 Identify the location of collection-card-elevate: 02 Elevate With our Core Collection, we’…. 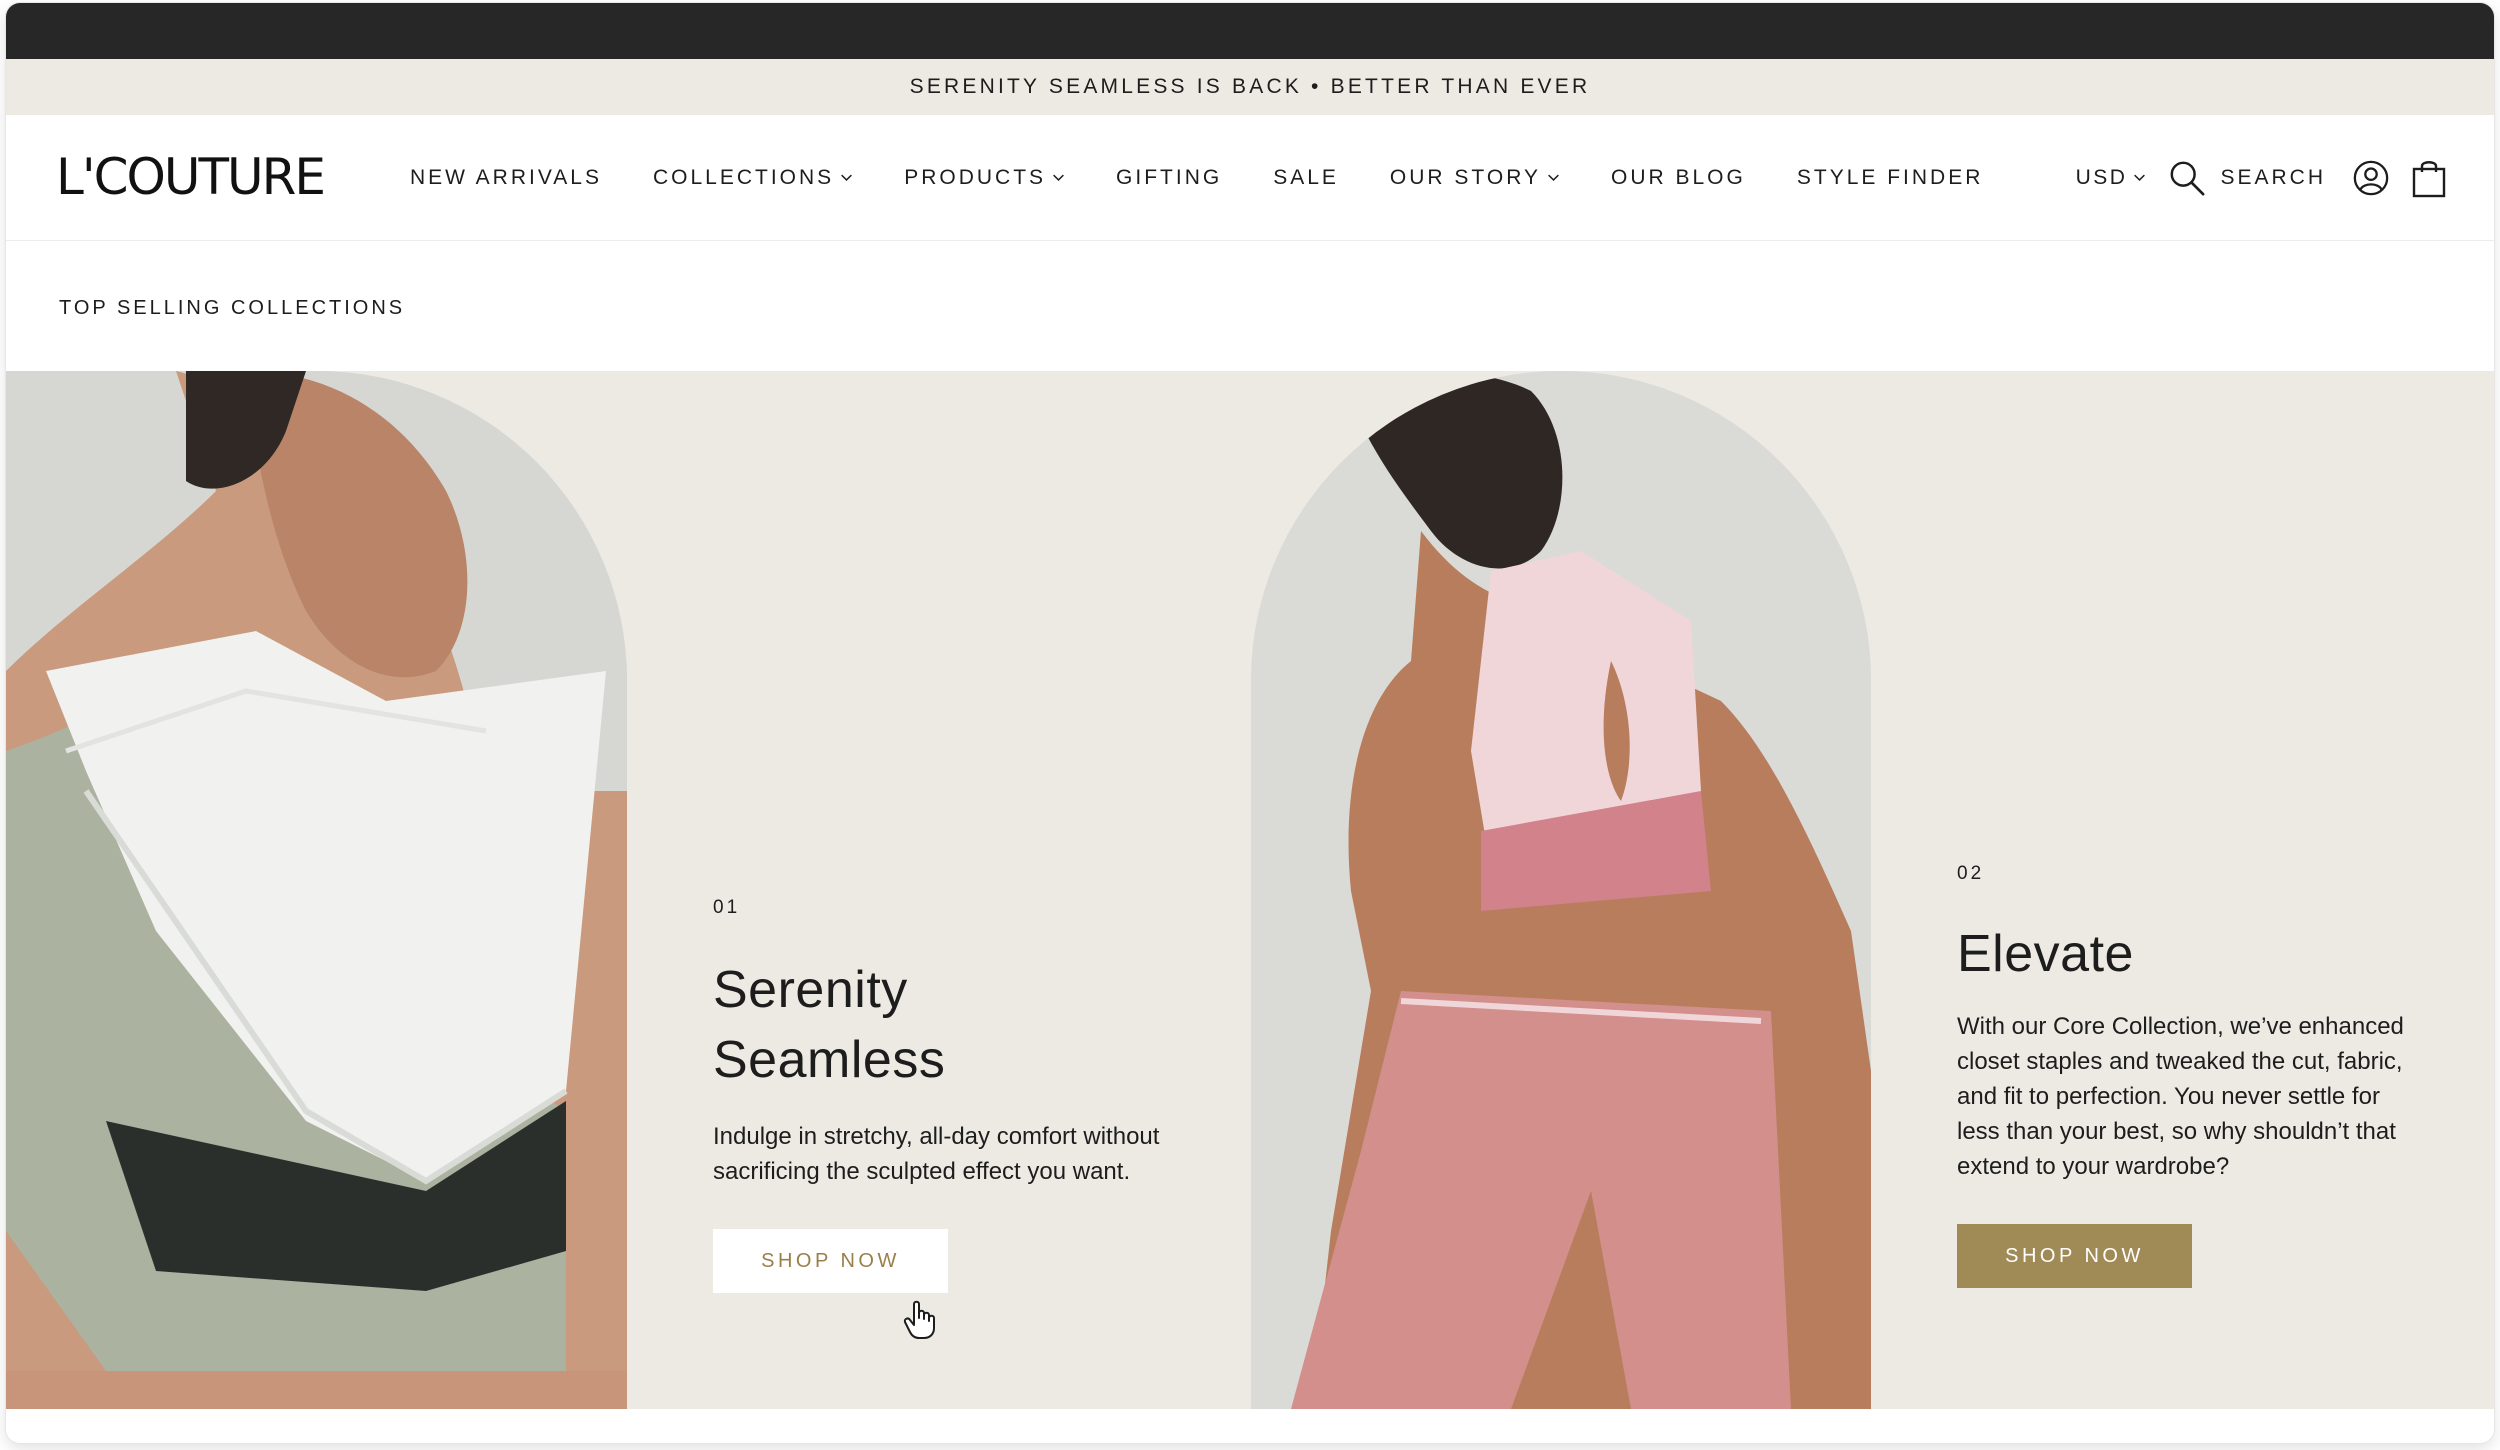
(2192, 1075).